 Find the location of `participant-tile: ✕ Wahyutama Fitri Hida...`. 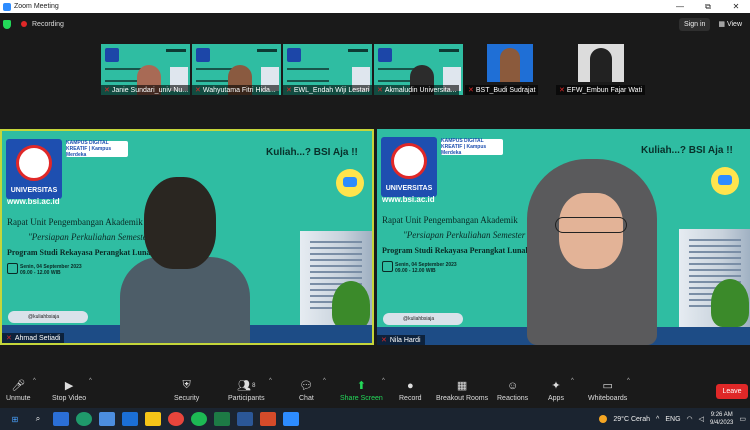

participant-tile: ✕ Wahyutama Fitri Hida... is located at coordinates (236, 69).